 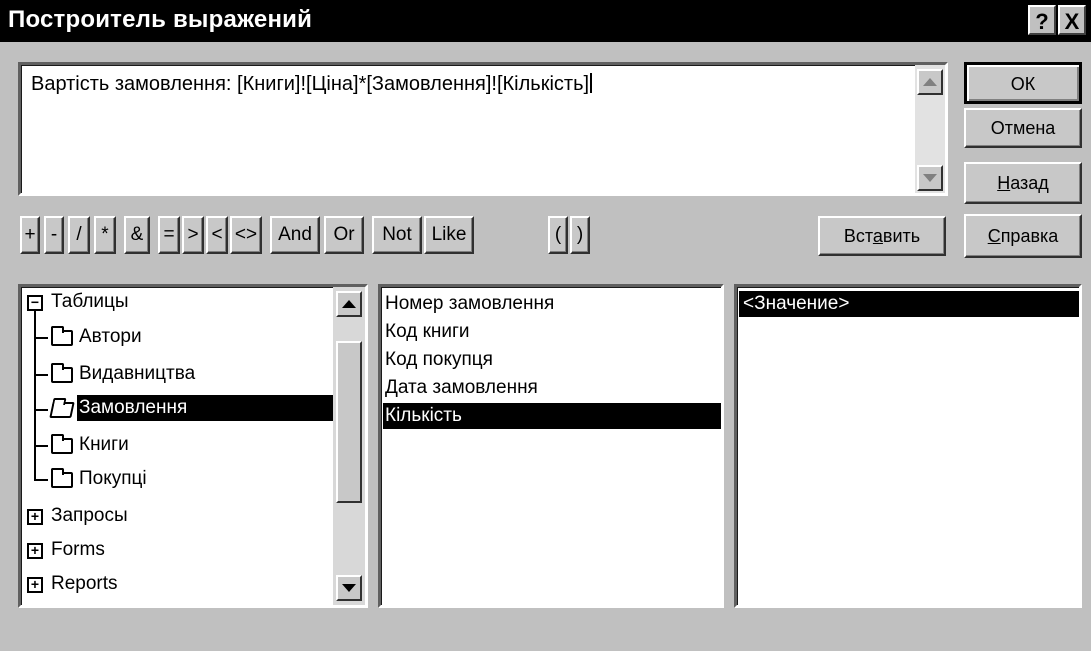 I want to click on operator-not-button: Not, so click(x=397, y=235).